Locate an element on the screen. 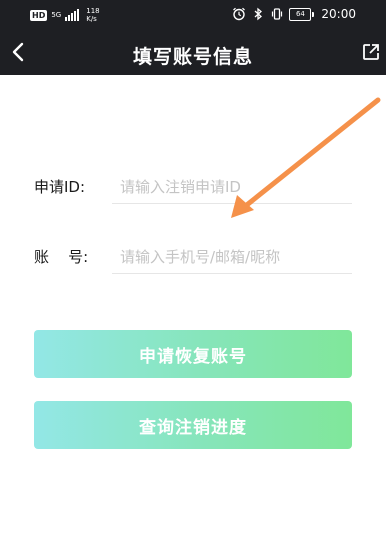 This screenshot has width=386, height=540. status-clock: 20:00 is located at coordinates (338, 14).